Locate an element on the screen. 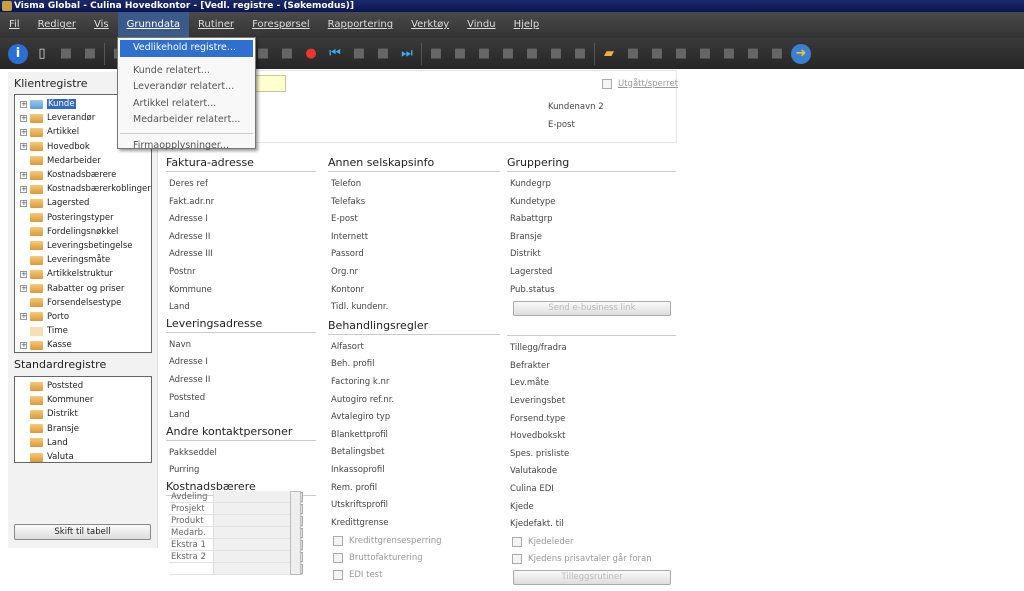 Image resolution: width=1024 pixels, height=591 pixels. save-icon: ■ is located at coordinates (66, 54).